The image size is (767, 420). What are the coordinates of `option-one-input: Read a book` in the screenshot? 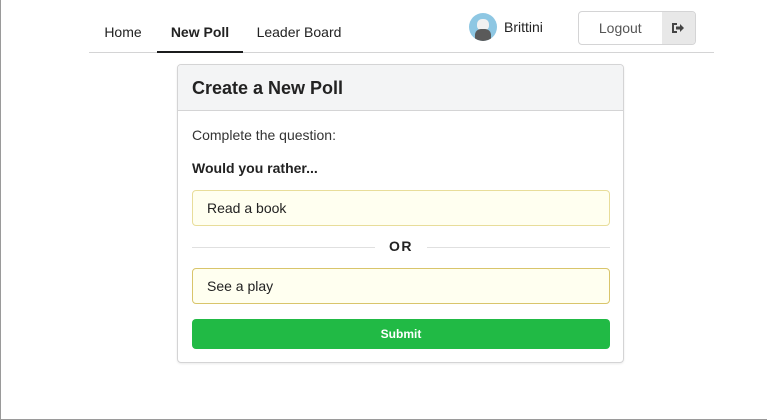 It's located at (401, 208).